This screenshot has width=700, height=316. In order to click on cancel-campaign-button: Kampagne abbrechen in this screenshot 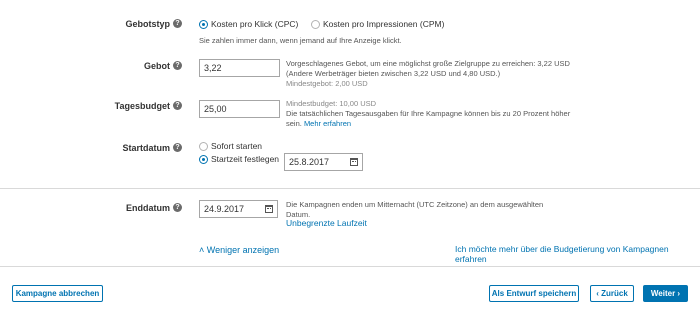, I will do `click(57, 293)`.